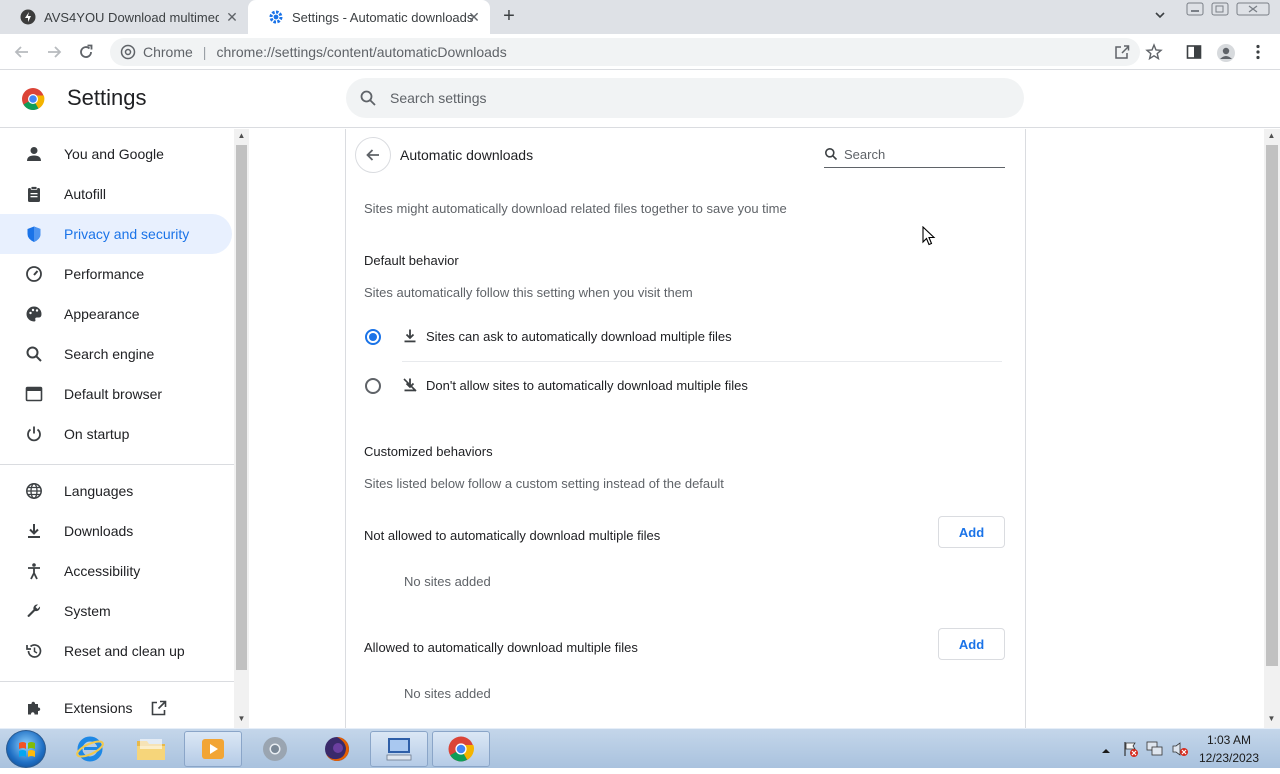 Image resolution: width=1280 pixels, height=774 pixels. I want to click on sidebar-item-label: Accessibility, so click(102, 571).